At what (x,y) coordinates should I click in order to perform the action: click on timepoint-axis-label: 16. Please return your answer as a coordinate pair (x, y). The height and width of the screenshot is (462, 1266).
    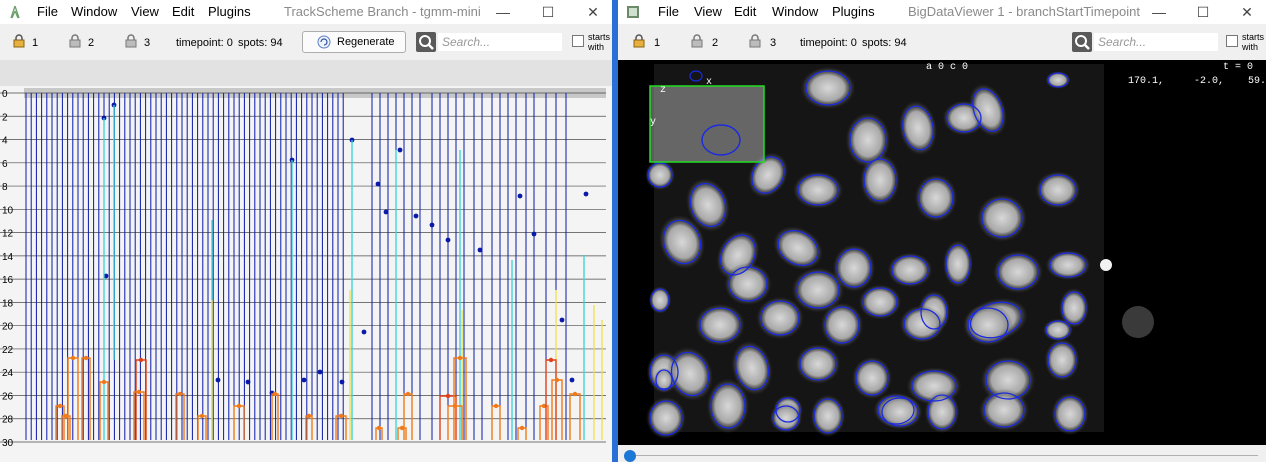
    Looking at the image, I should click on (8, 280).